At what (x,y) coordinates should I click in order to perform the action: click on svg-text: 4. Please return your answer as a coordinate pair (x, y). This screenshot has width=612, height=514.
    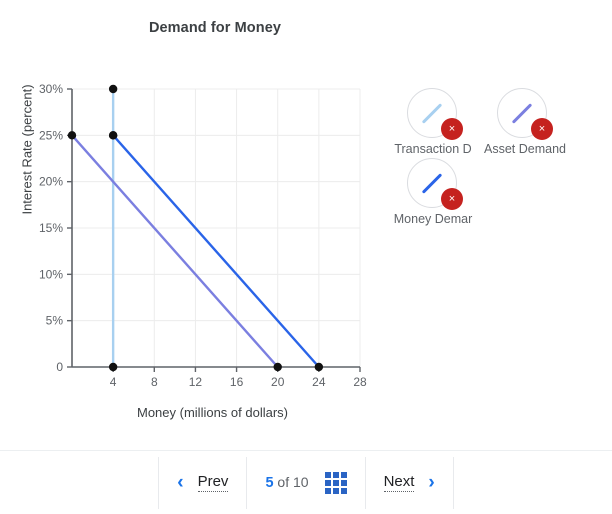
    Looking at the image, I should click on (113, 382).